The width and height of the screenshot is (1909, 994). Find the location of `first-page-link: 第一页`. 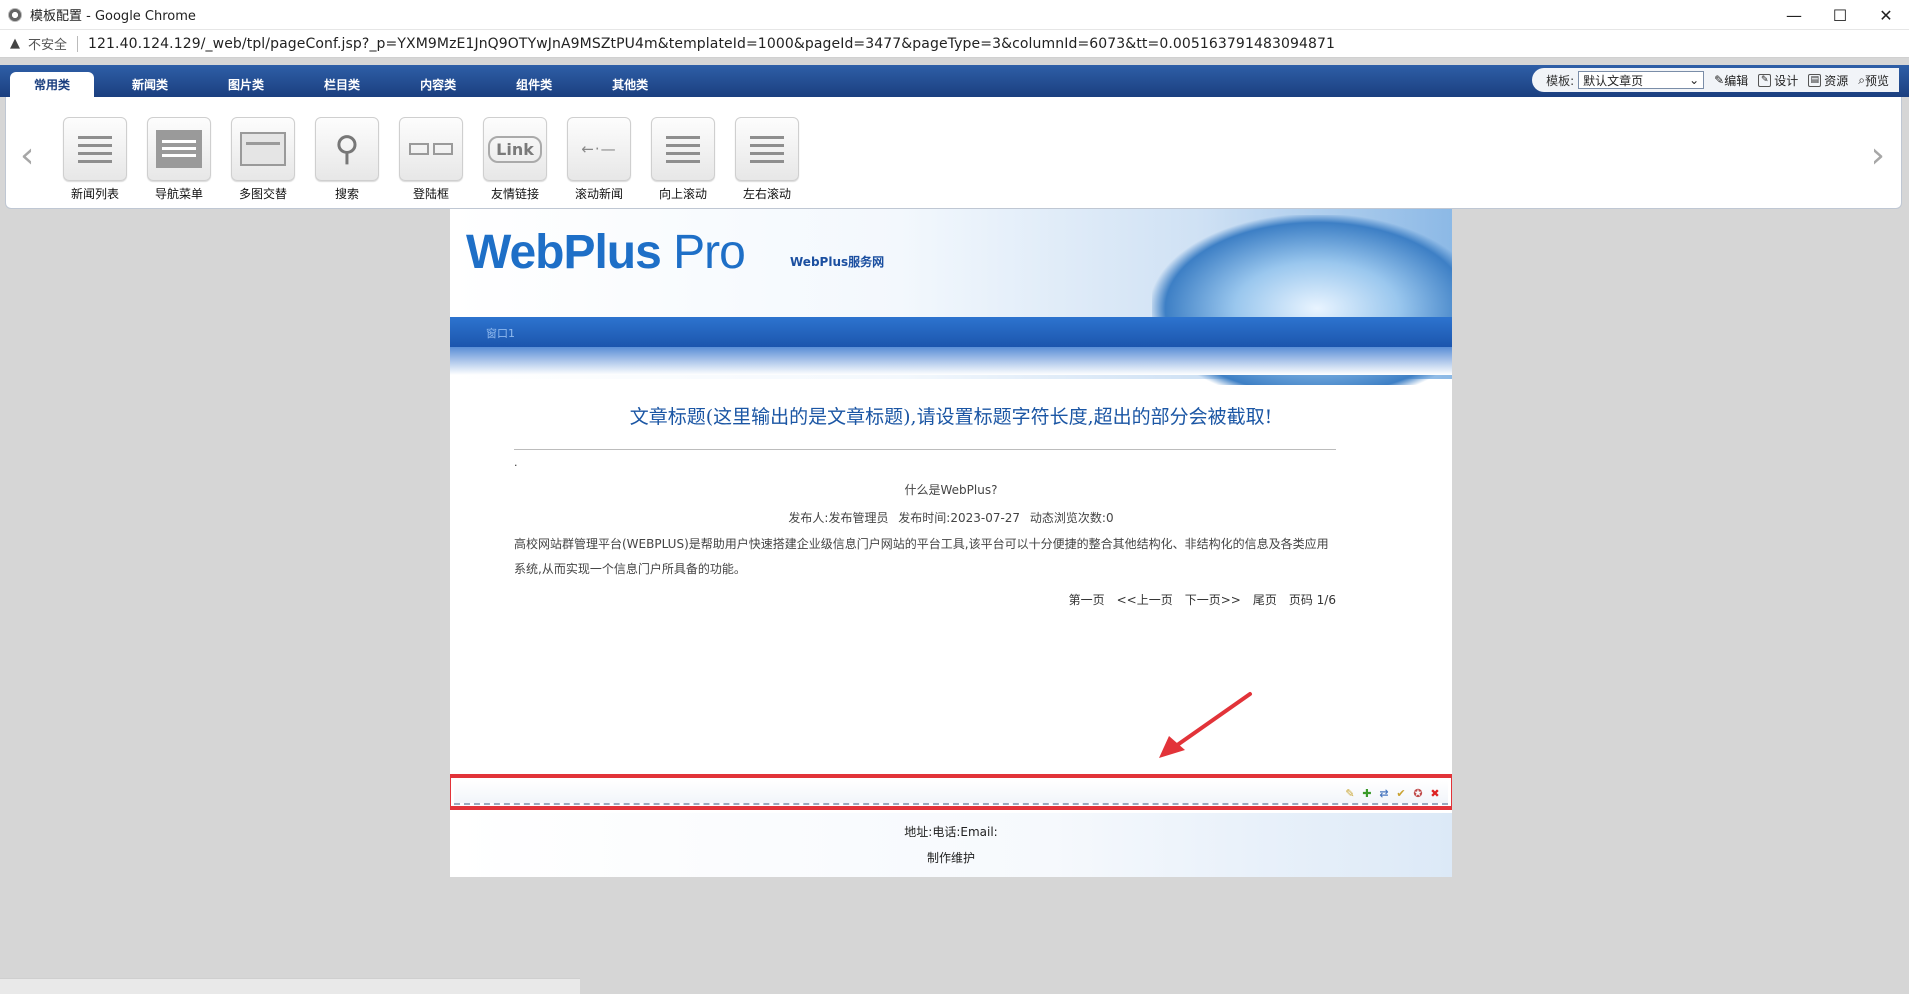

first-page-link: 第一页 is located at coordinates (1087, 599).